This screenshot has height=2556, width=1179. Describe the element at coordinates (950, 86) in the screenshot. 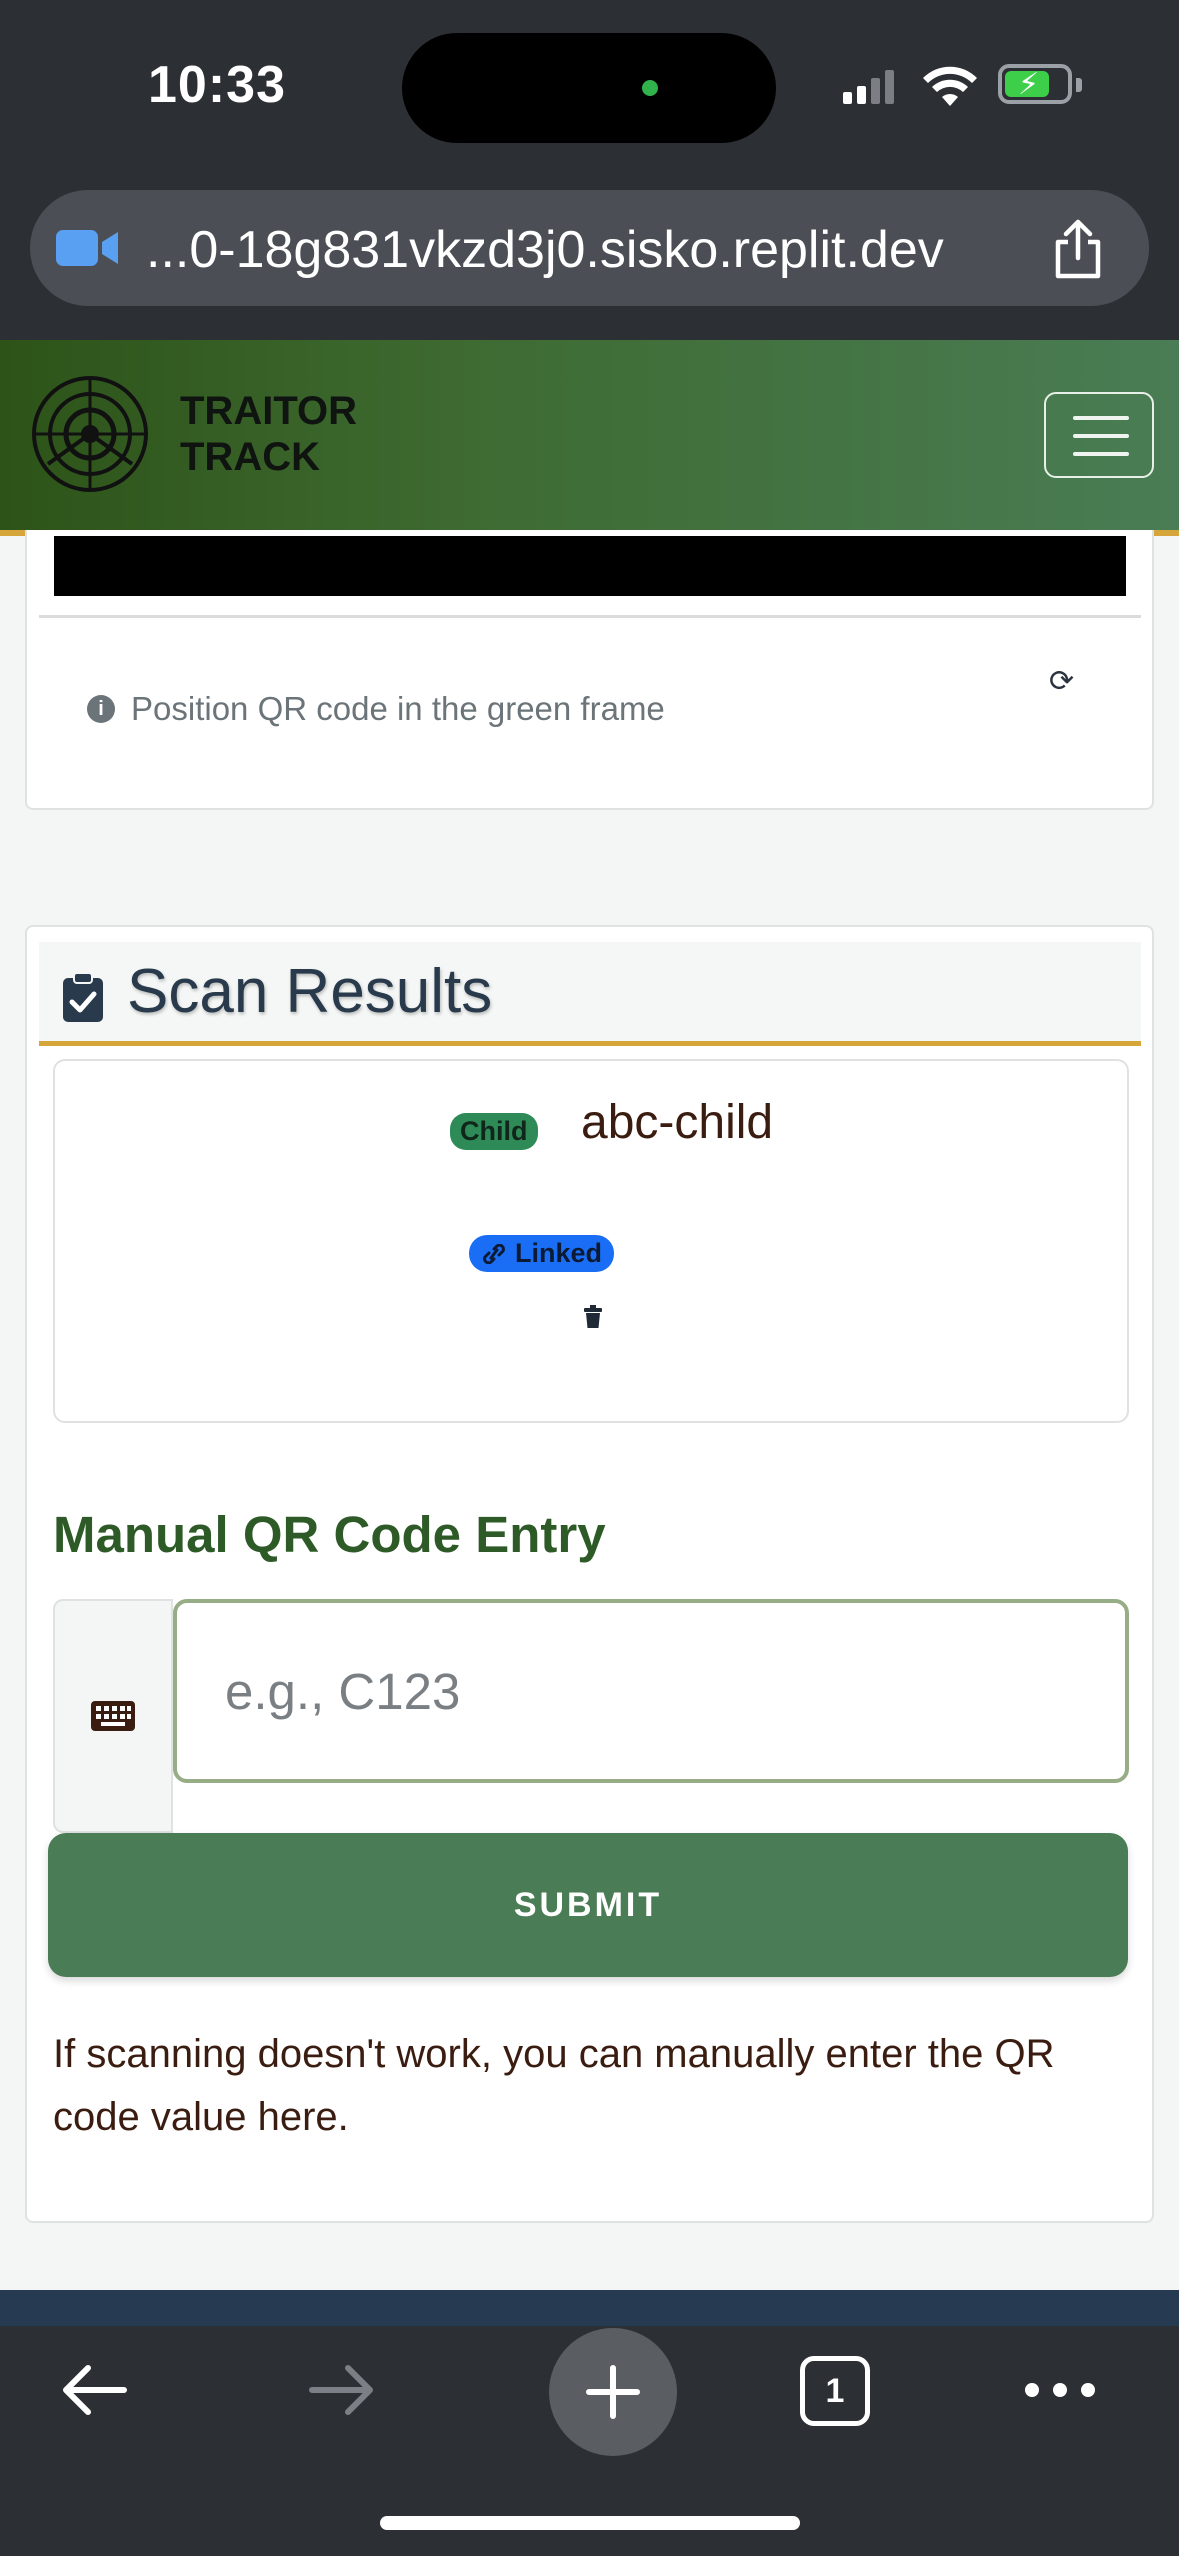

I see `wifi-icon` at that location.